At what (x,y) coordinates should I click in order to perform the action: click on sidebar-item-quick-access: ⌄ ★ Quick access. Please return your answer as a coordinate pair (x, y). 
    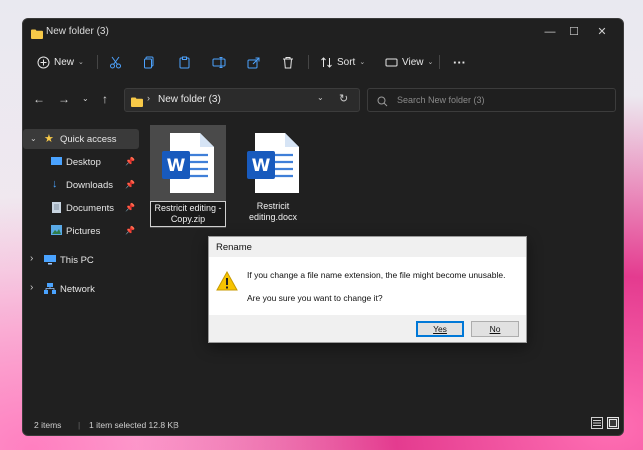
    Looking at the image, I should click on (81, 139).